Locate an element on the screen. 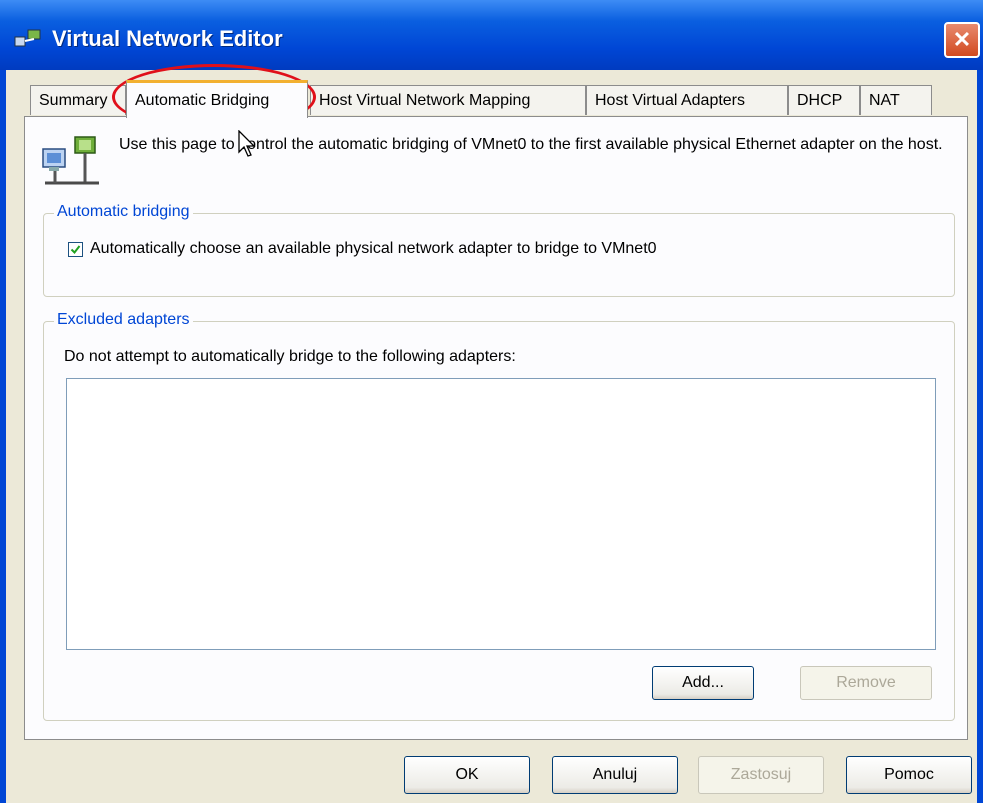 Image resolution: width=983 pixels, height=803 pixels. apply-label: Zastosuj is located at coordinates (761, 774).